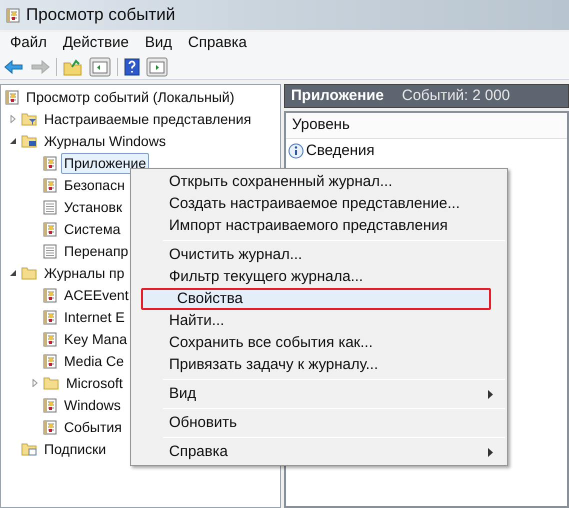  What do you see at coordinates (101, 15) in the screenshot?
I see `window-title: Просмотр событий` at bounding box center [101, 15].